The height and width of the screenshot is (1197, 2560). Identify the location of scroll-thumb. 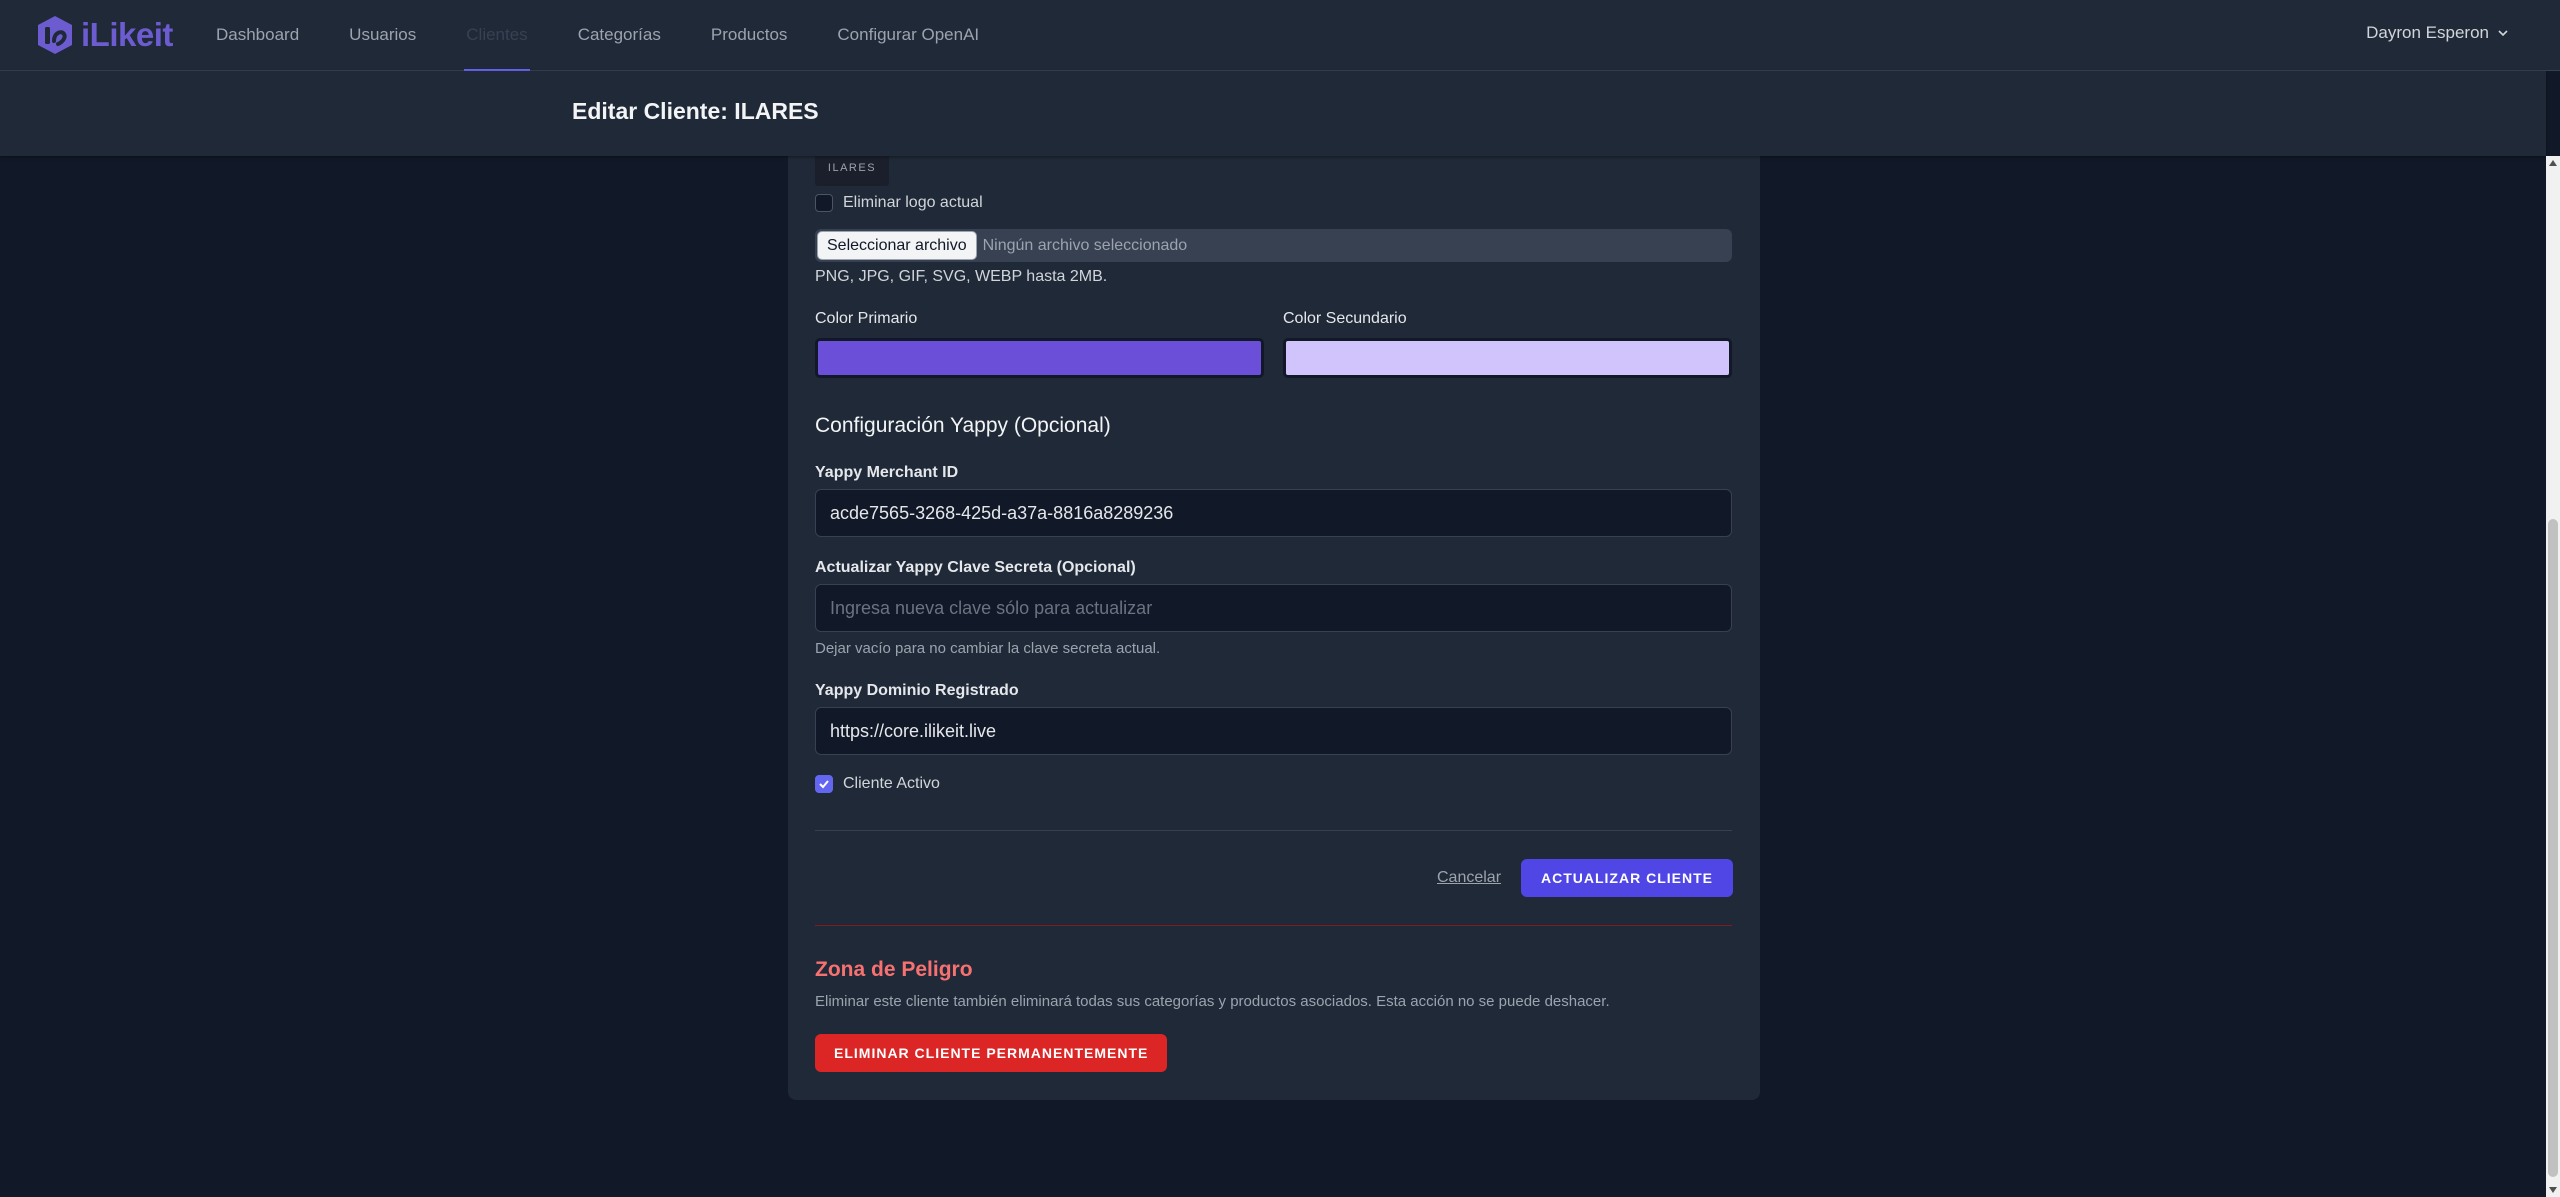
(2553, 848).